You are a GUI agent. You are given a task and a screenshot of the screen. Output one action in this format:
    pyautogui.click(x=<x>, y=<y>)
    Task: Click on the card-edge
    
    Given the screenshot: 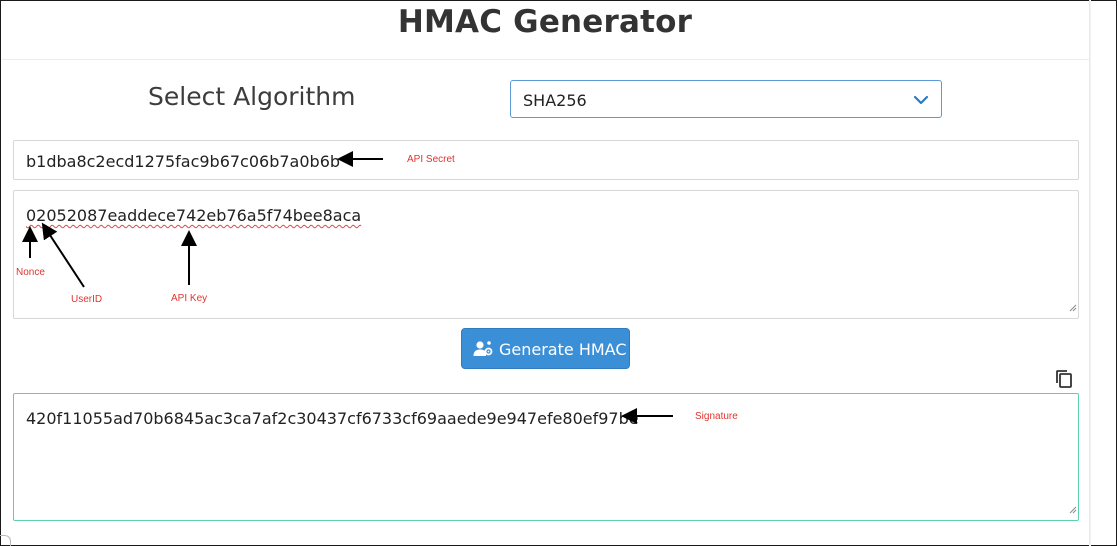 What is the action you would take?
    pyautogui.click(x=1090, y=273)
    